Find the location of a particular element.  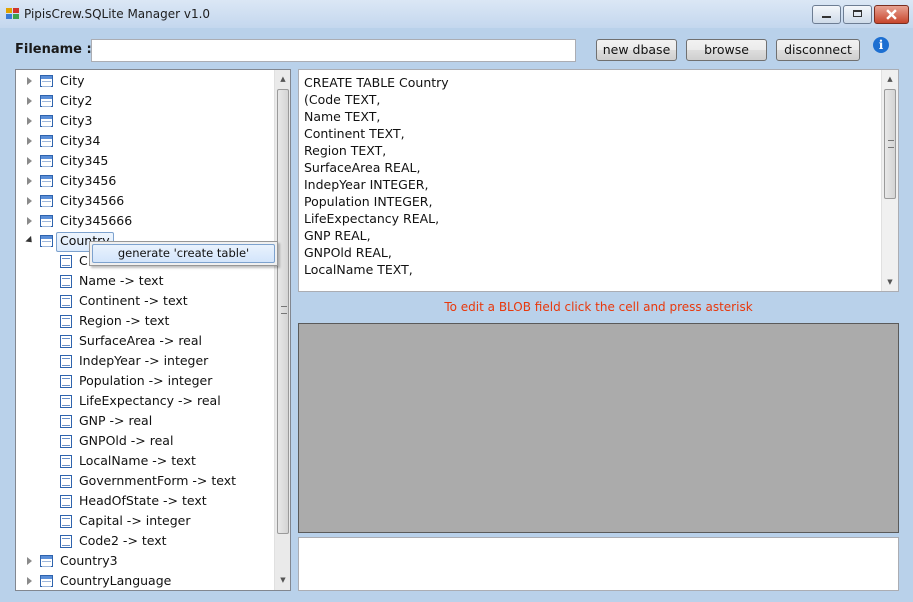

tree-column-item: GNP -> real is located at coordinates (115, 421).